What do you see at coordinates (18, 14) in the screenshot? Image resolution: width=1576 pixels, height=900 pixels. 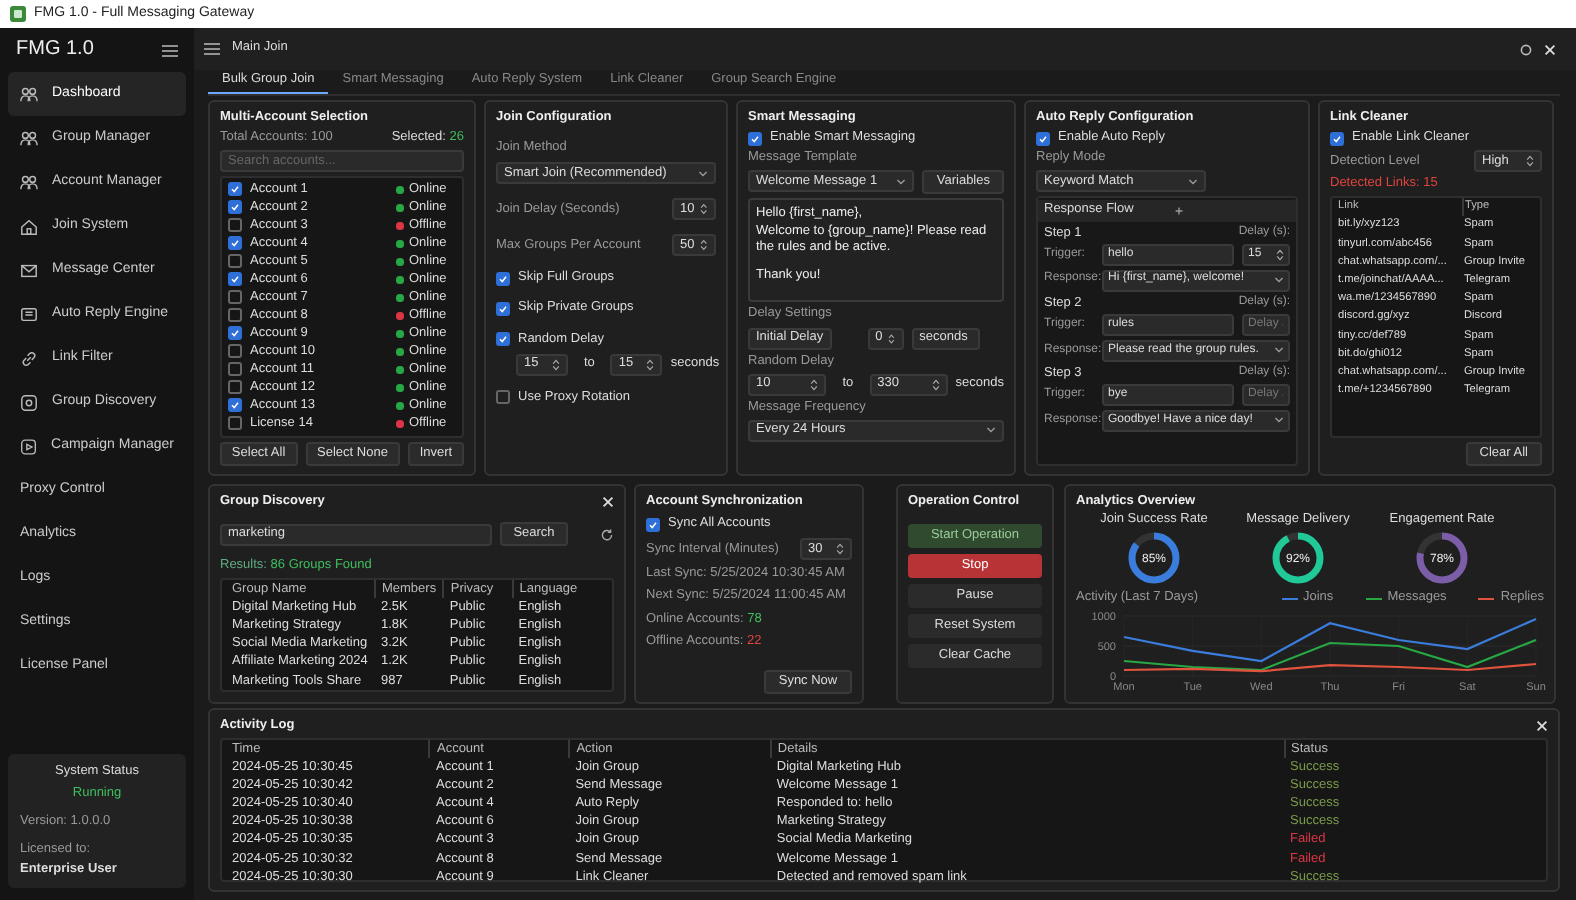 I see `app-icon` at bounding box center [18, 14].